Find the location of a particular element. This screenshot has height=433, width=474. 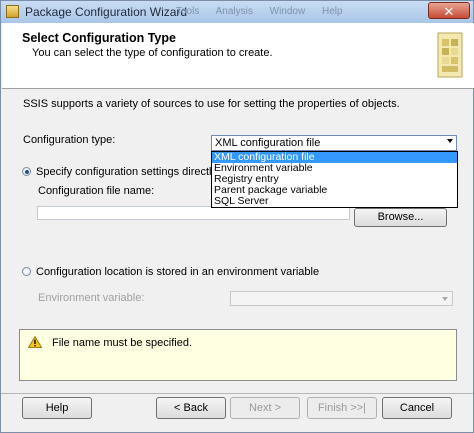

configuration-type-label: Configuration type: is located at coordinates (69, 140).